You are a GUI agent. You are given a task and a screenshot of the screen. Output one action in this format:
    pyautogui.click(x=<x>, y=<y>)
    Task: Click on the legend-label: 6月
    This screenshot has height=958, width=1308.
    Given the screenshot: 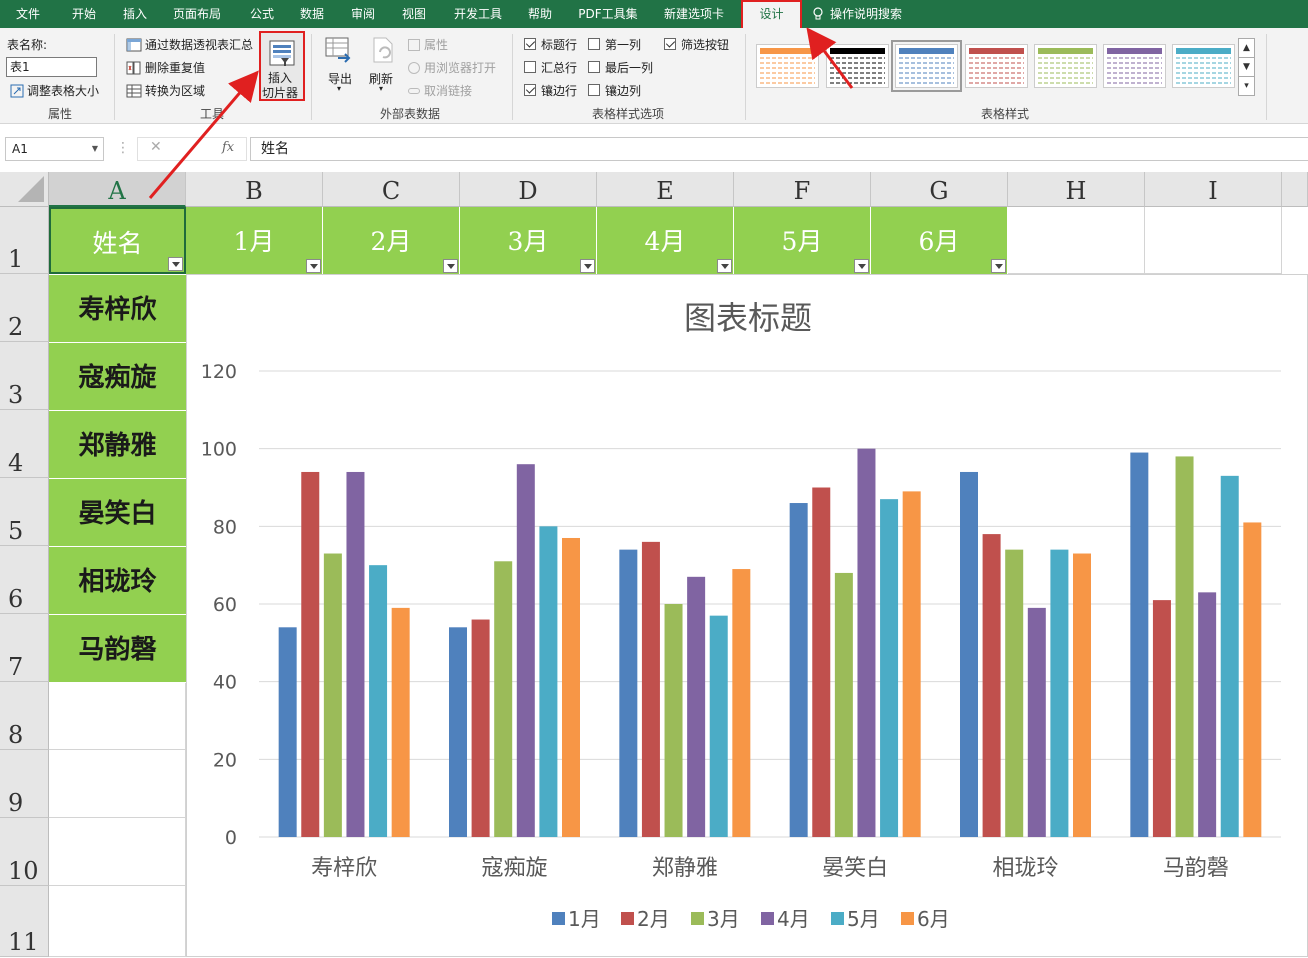 What is the action you would take?
    pyautogui.click(x=933, y=919)
    